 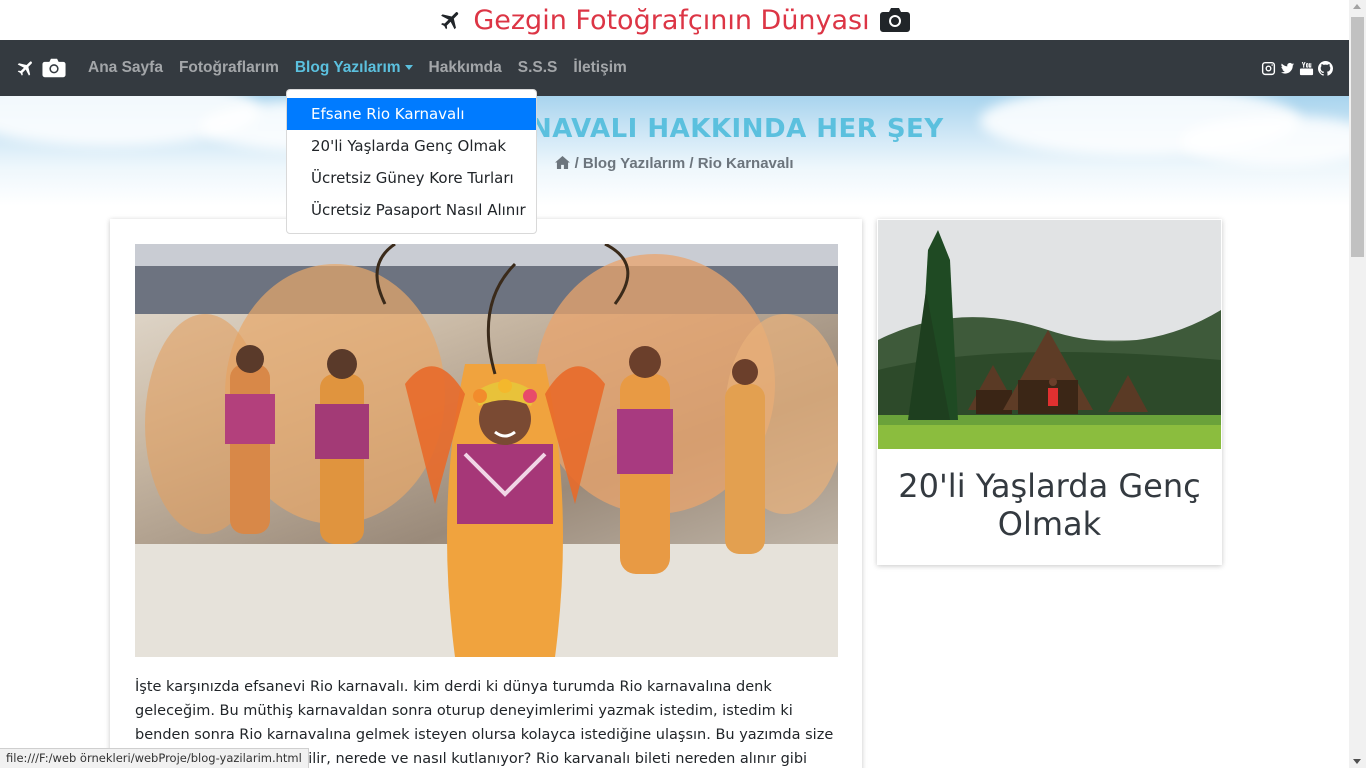 What do you see at coordinates (674, 129) in the screenshot?
I see `page-title: RİO KARNAVALI HAKKINDA HER ŞEY` at bounding box center [674, 129].